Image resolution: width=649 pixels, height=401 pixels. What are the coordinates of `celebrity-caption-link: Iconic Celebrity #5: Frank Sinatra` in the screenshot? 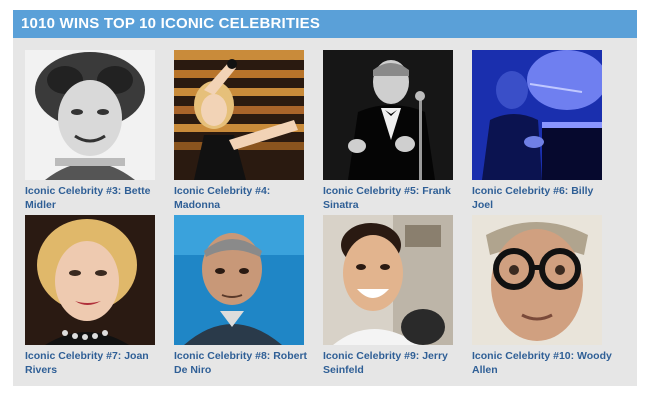 It's located at (393, 198).